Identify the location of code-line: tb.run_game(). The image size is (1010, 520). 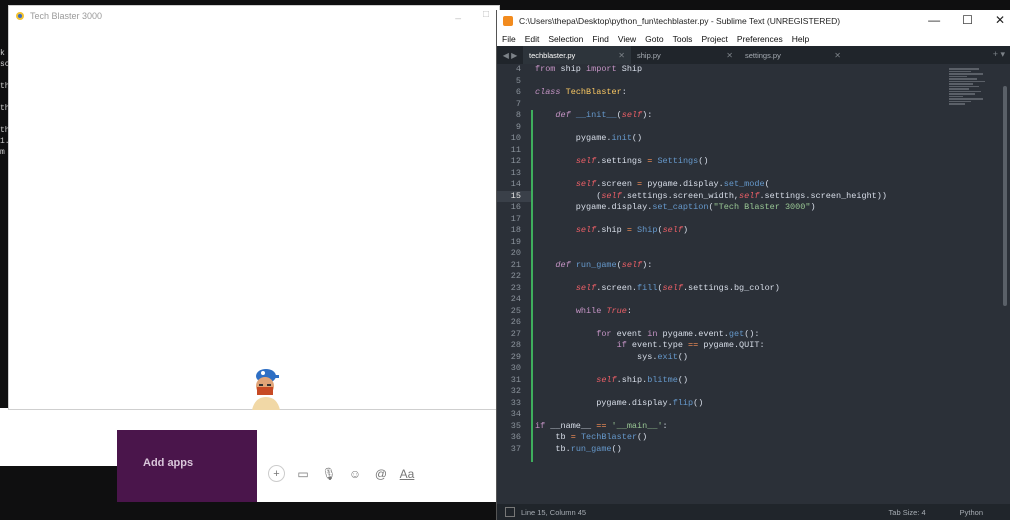
(578, 448).